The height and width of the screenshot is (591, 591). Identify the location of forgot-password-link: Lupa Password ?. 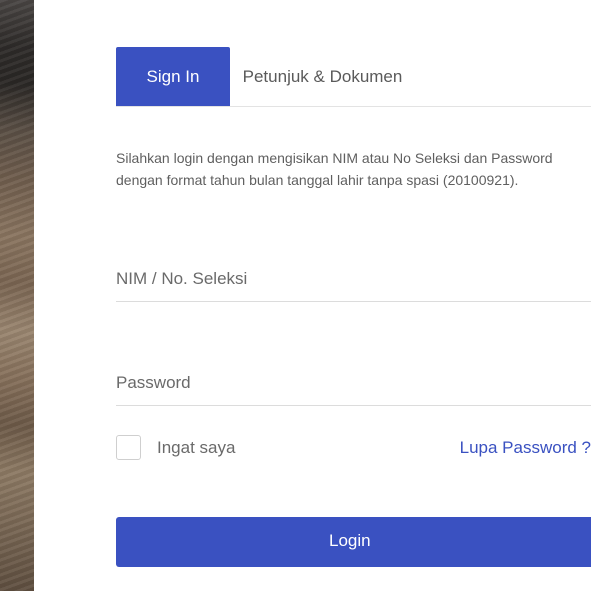
(525, 448).